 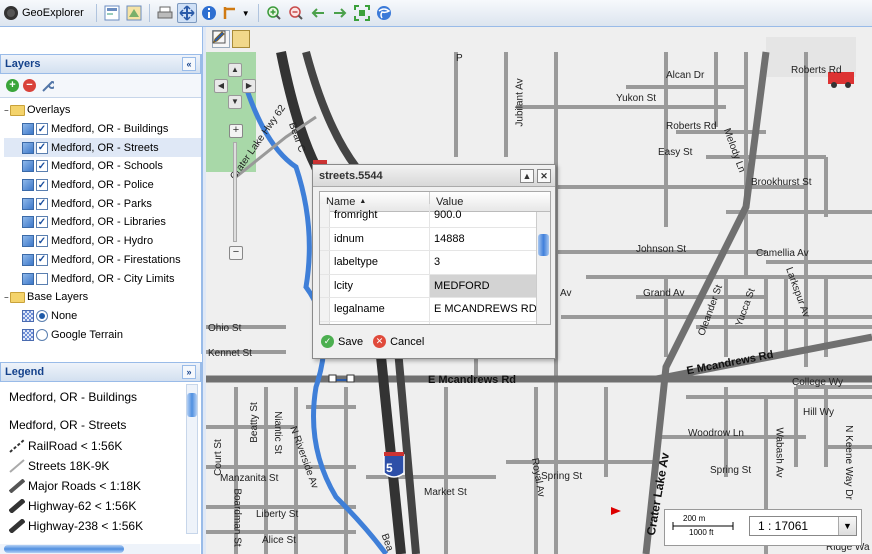 I want to click on zoom-in-button, so click(x=274, y=13).